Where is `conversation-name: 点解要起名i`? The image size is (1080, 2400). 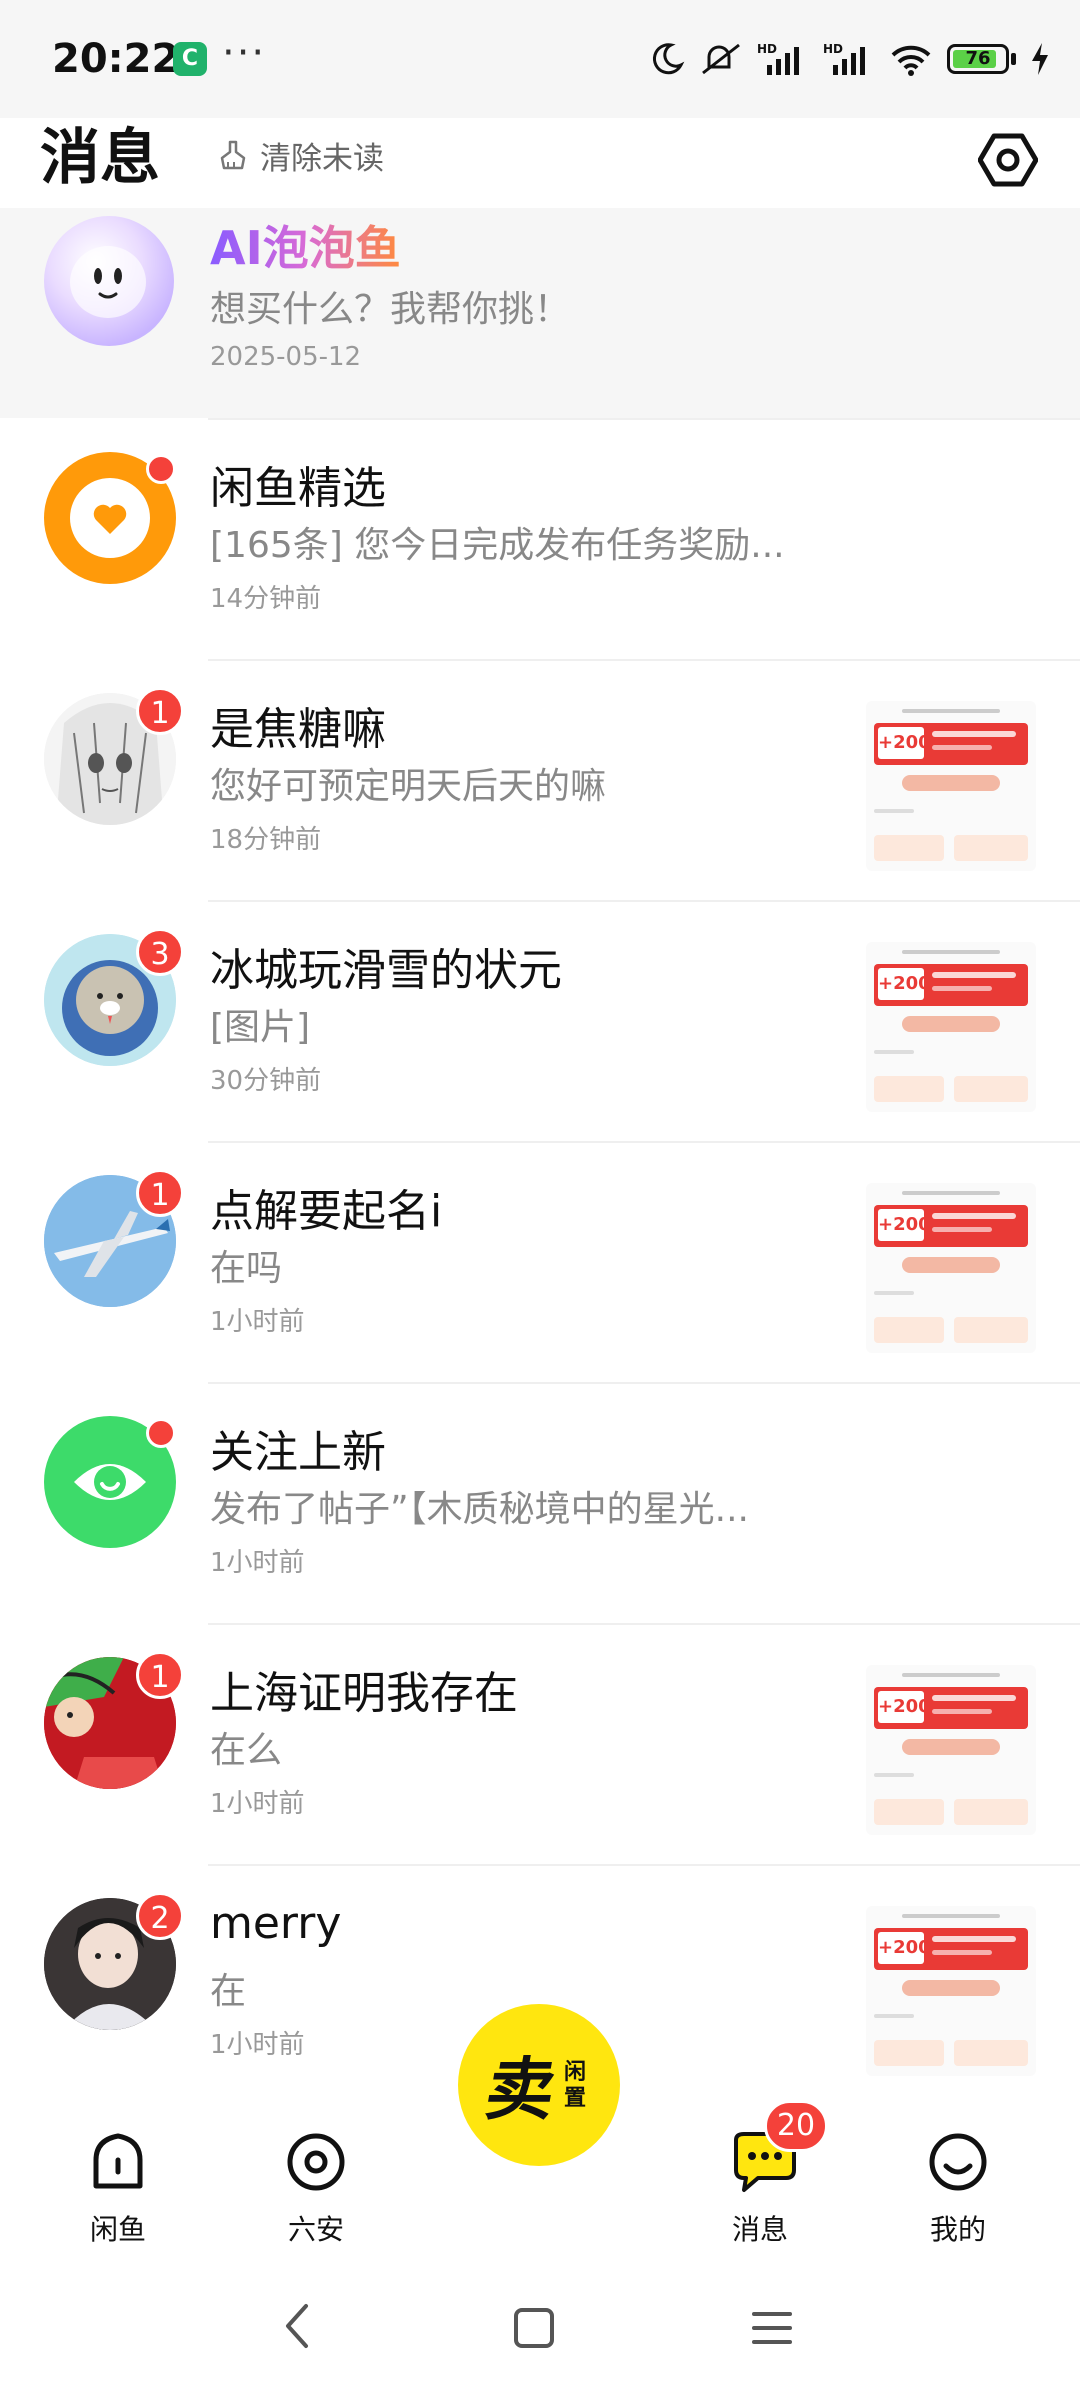
conversation-name: 点解要起名i is located at coordinates (326, 1211).